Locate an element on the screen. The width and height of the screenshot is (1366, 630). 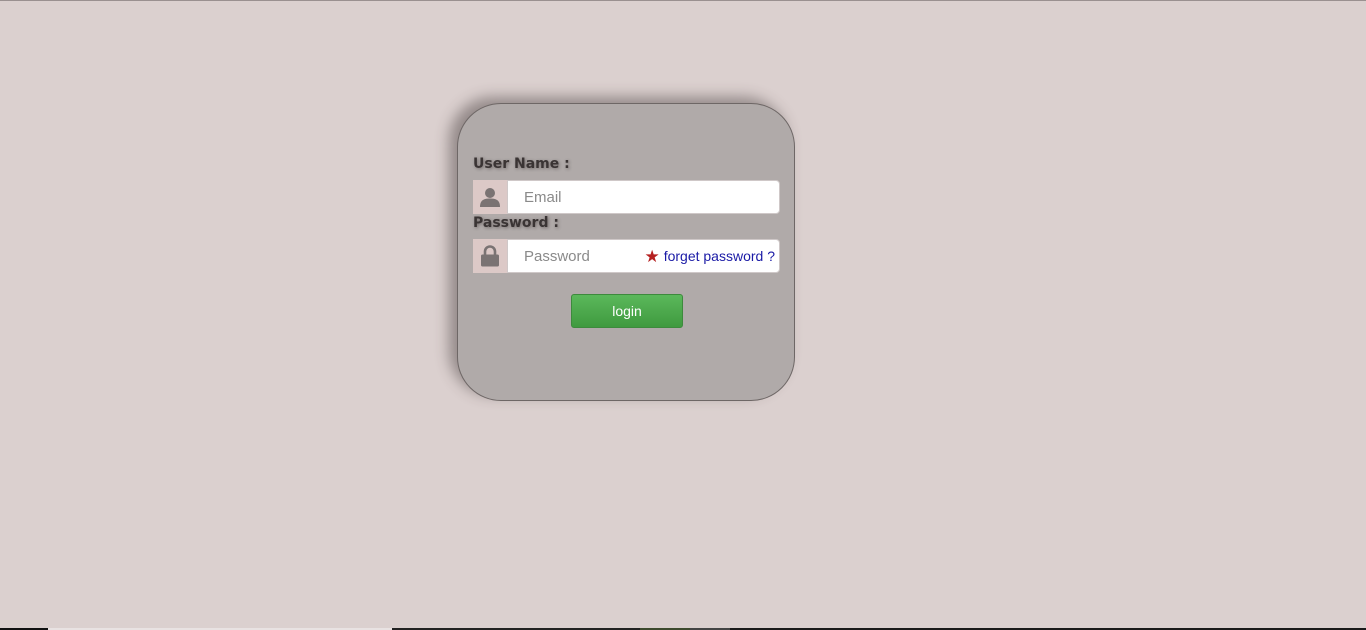
login-button: login is located at coordinates (627, 311).